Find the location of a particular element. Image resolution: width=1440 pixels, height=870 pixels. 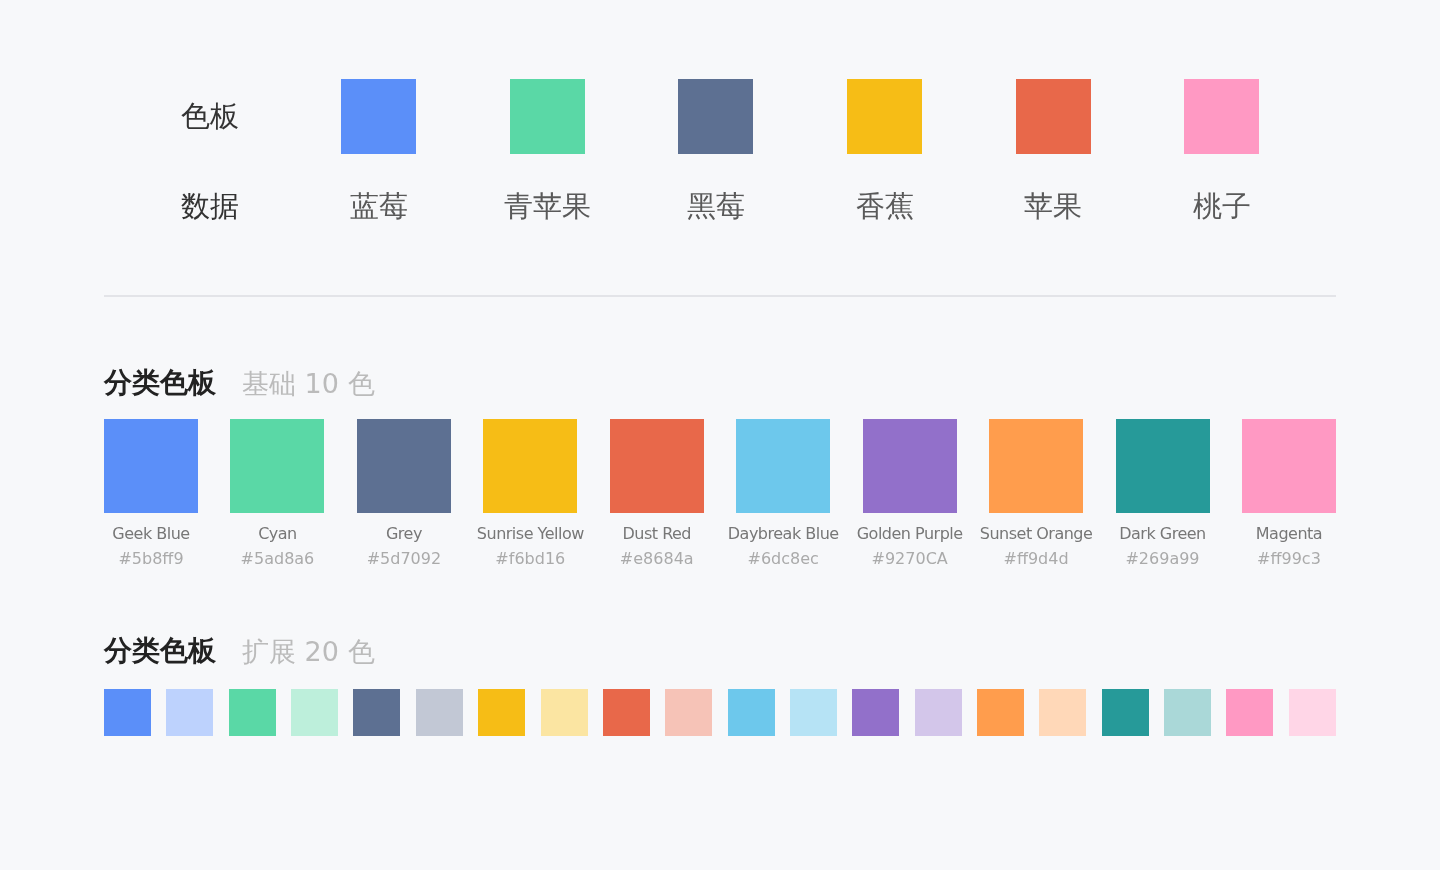

color-name: Cyan is located at coordinates (277, 534).